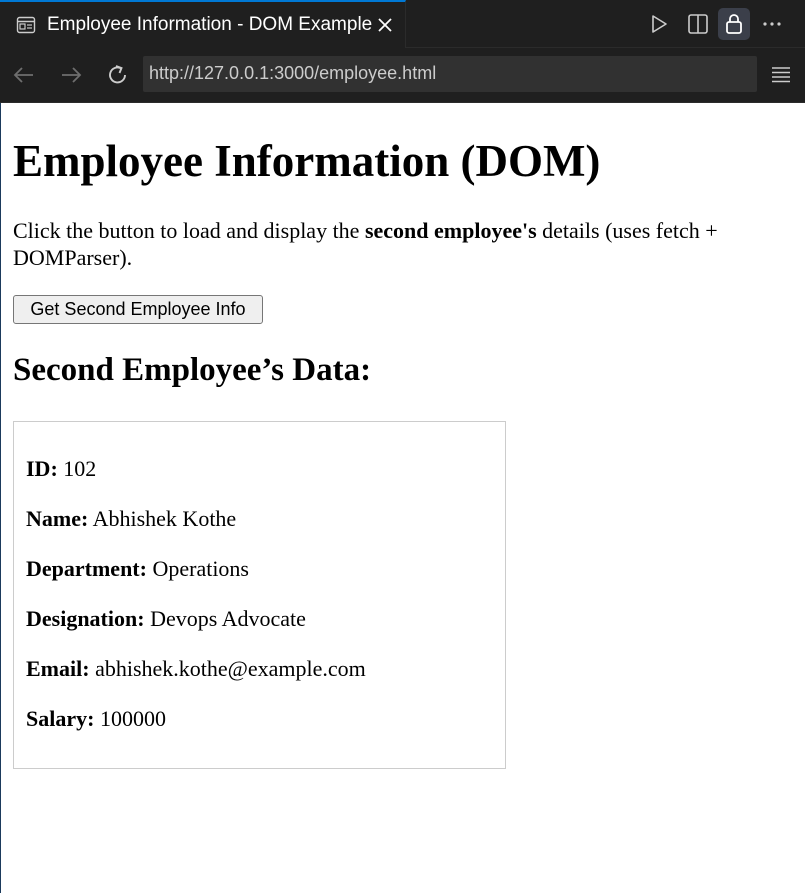  I want to click on url-text: http://127.0.0.1:3000/employee.html, so click(293, 73).